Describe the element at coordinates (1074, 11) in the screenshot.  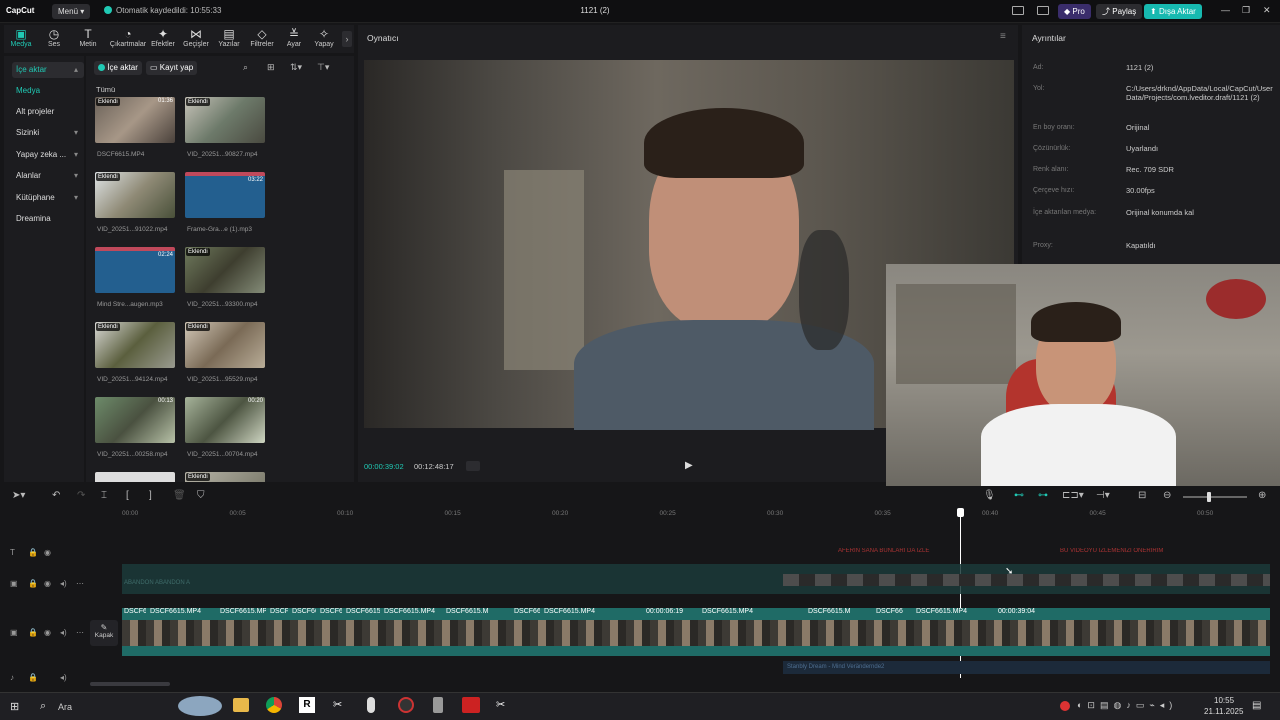
I see `pro-button: ◆ Pro` at that location.